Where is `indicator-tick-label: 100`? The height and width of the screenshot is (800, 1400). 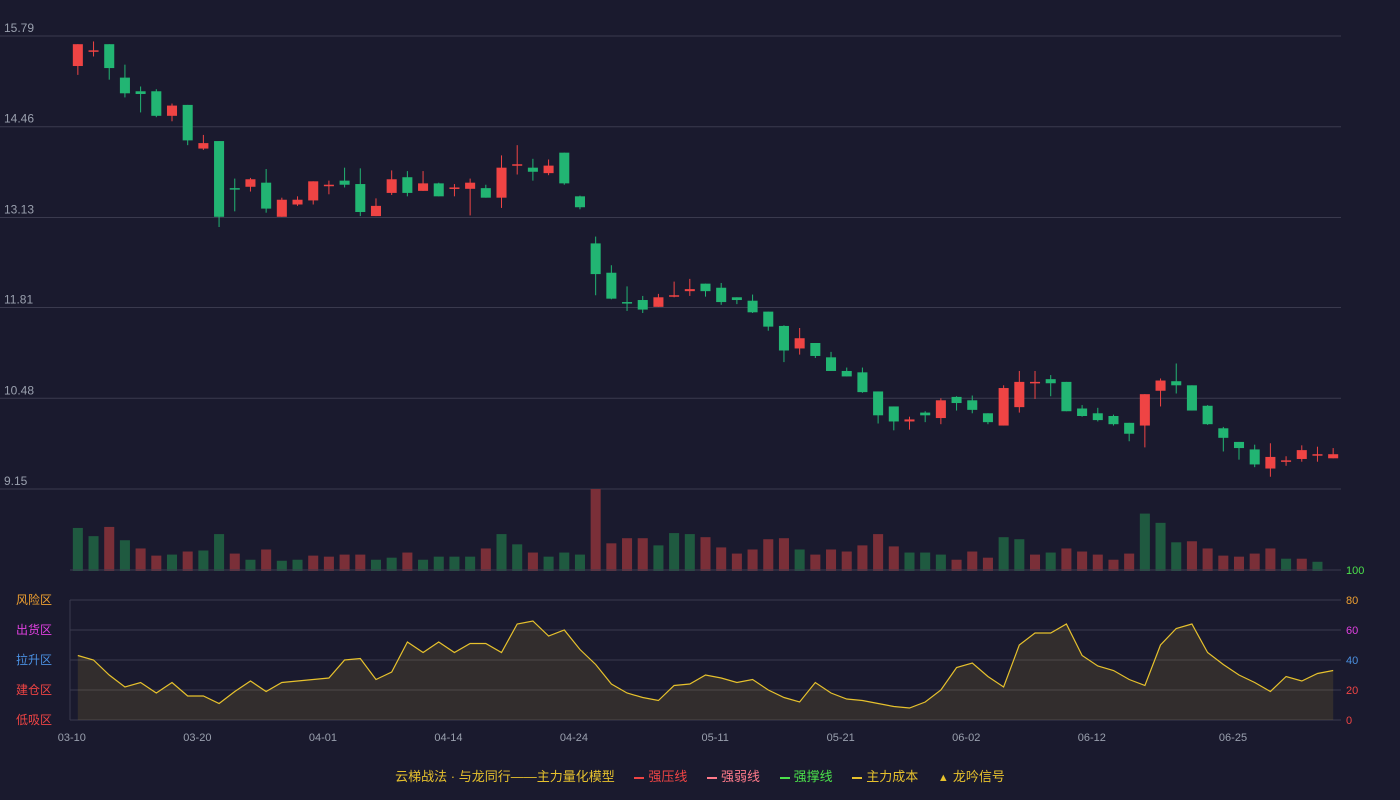 indicator-tick-label: 100 is located at coordinates (1355, 571).